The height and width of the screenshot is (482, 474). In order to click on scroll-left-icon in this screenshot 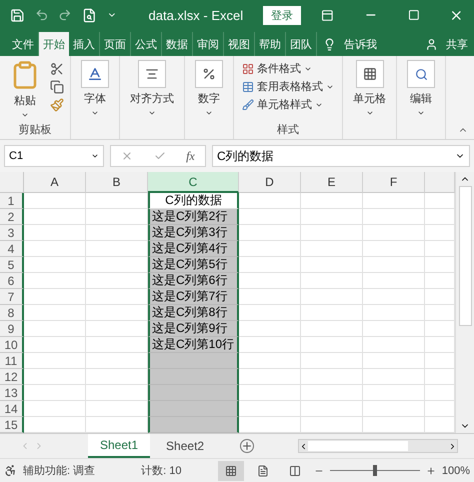, I will do `click(303, 446)`.